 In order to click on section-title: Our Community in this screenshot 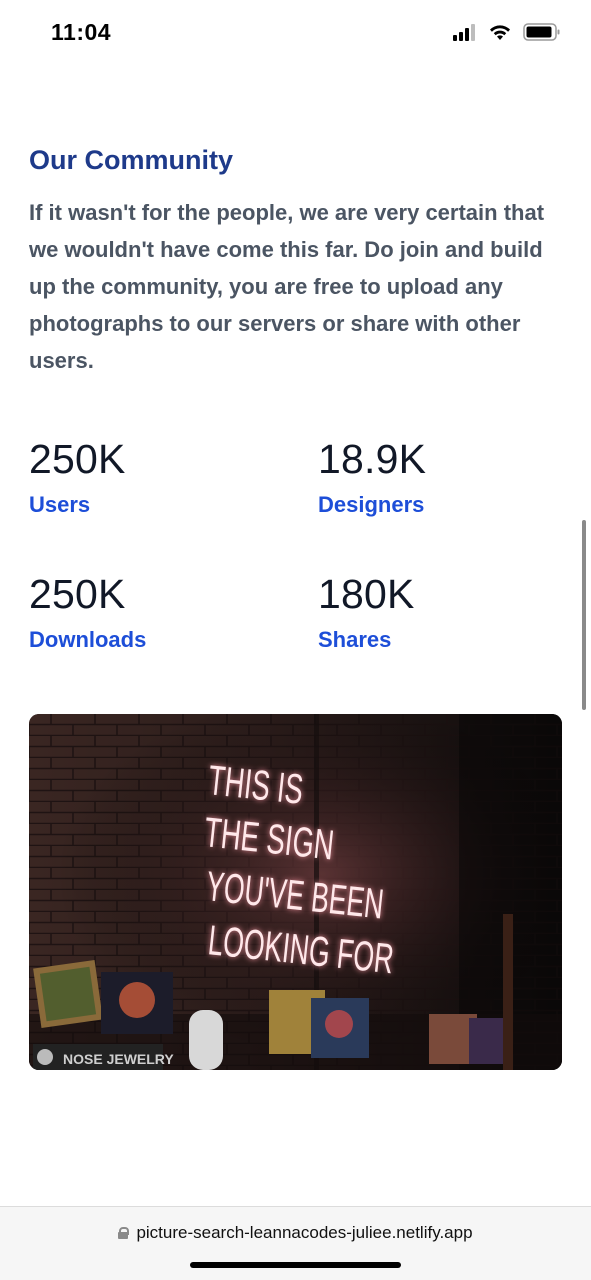, I will do `click(131, 160)`.